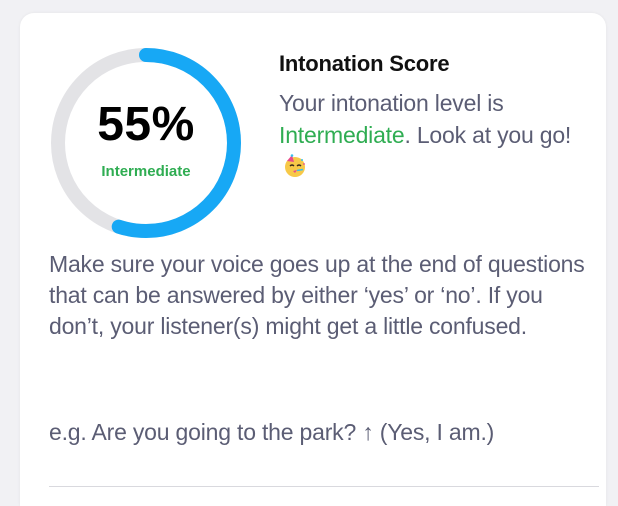 Image resolution: width=618 pixels, height=506 pixels. What do you see at coordinates (364, 63) in the screenshot?
I see `score-title: Intonation Score` at bounding box center [364, 63].